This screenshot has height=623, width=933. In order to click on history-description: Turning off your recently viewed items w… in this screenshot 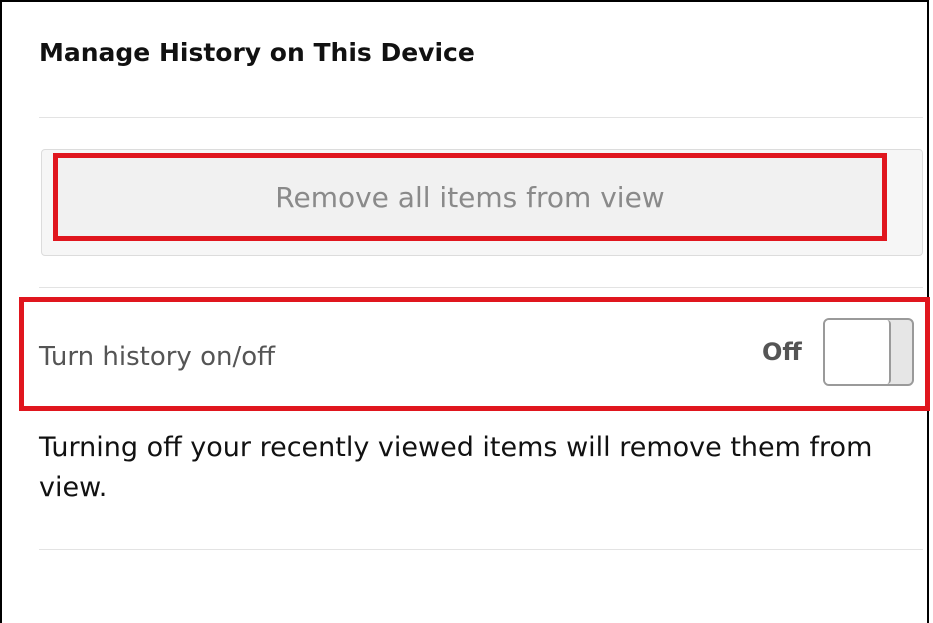, I will do `click(456, 467)`.